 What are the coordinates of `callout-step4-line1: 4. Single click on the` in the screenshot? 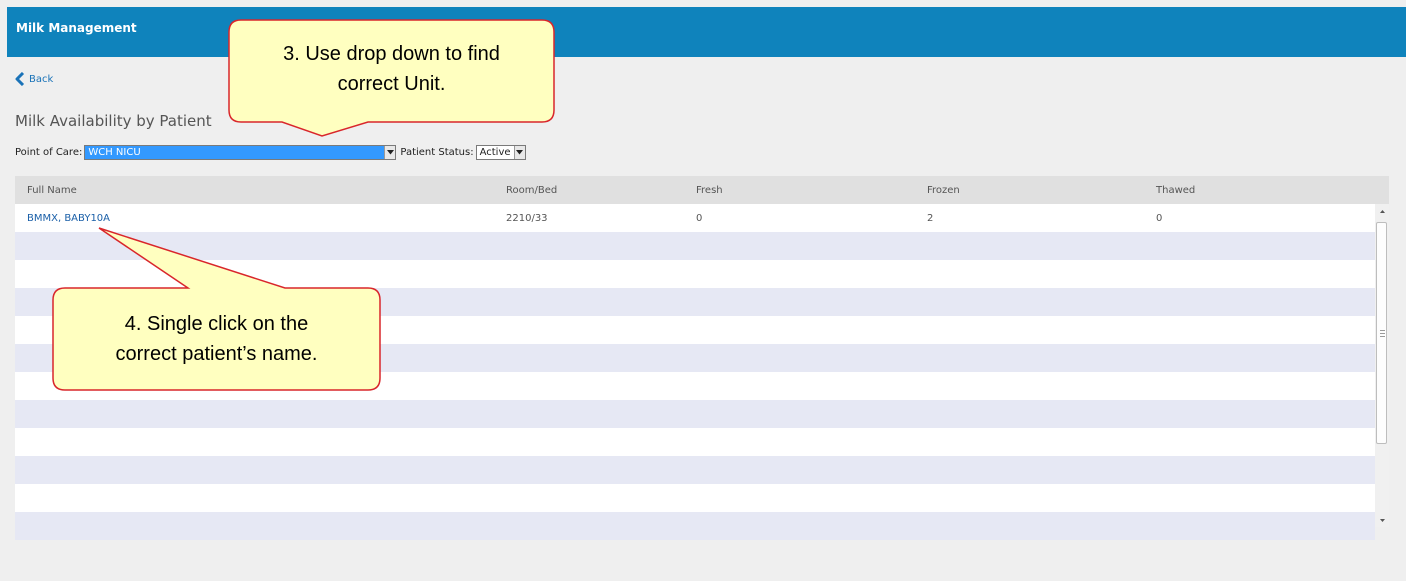 It's located at (216, 324).